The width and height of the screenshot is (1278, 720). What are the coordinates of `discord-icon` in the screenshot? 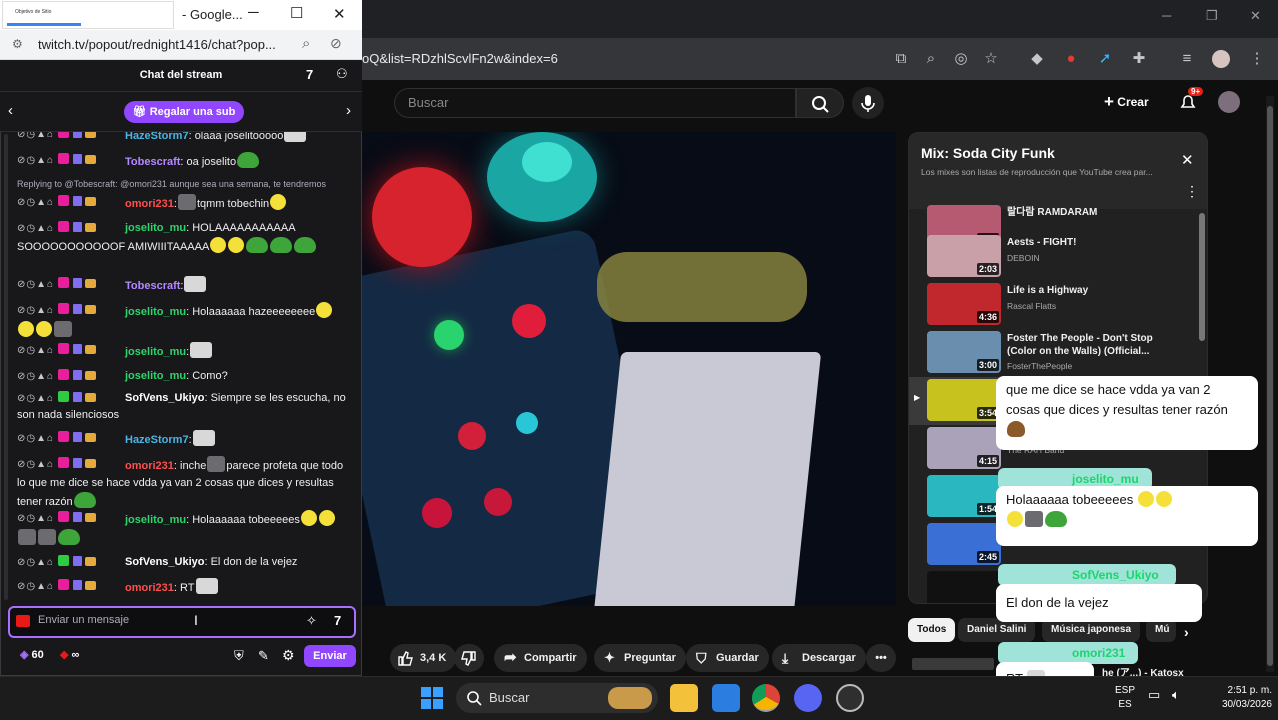 It's located at (808, 698).